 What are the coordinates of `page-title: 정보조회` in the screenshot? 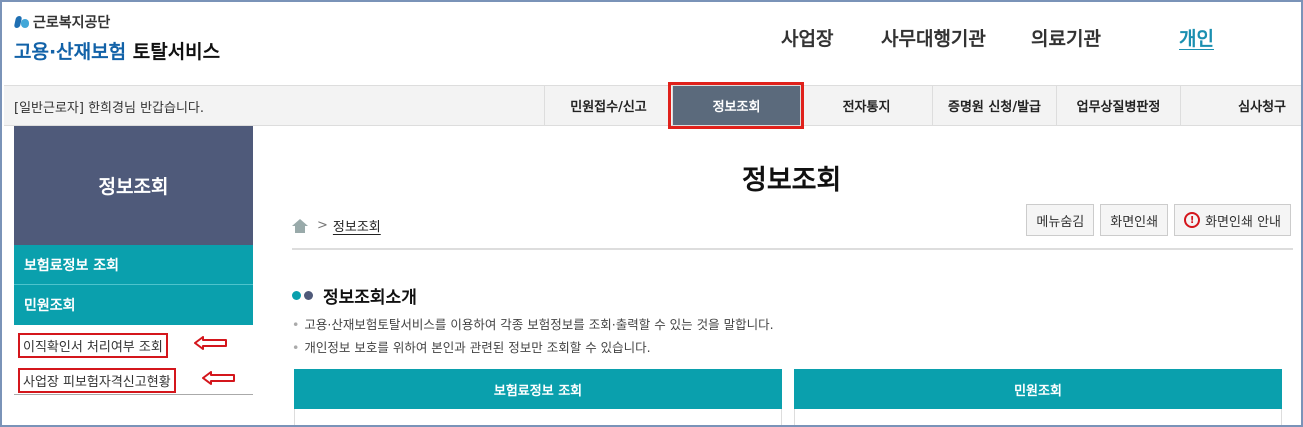 It's located at (792, 180).